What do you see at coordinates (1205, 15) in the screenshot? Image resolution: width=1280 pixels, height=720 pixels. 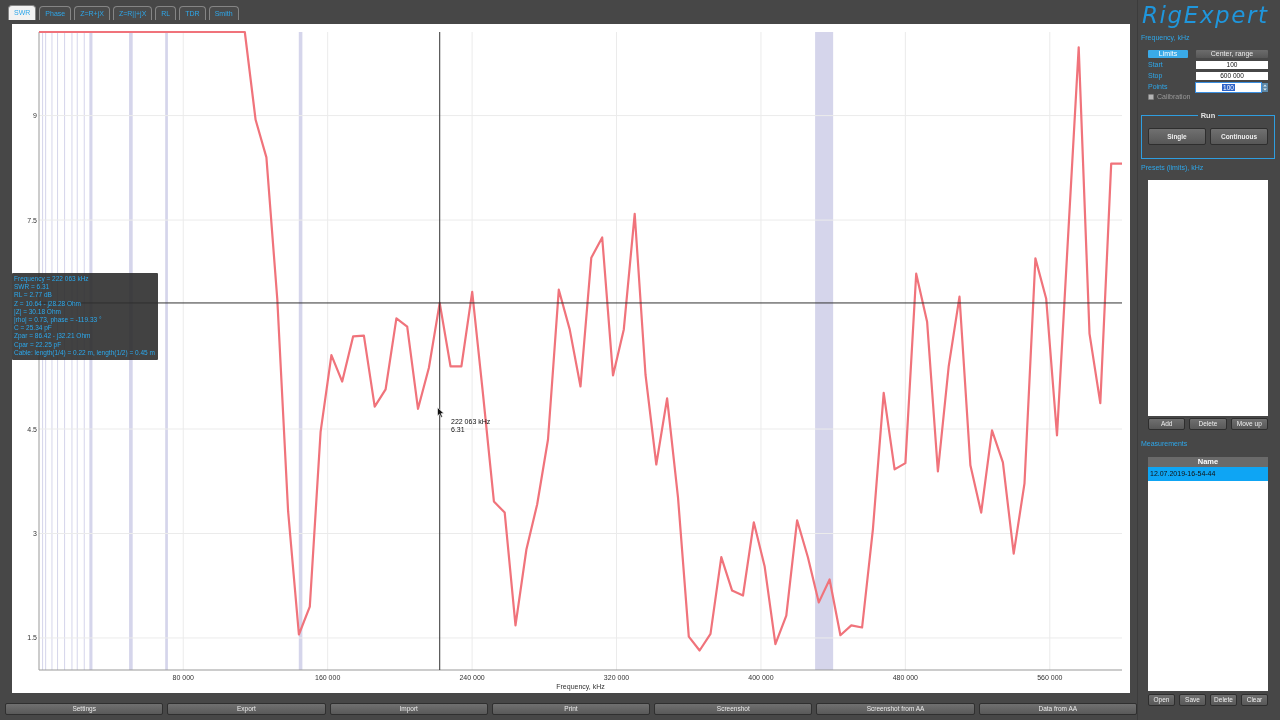 I see `logo: RigExpert` at bounding box center [1205, 15].